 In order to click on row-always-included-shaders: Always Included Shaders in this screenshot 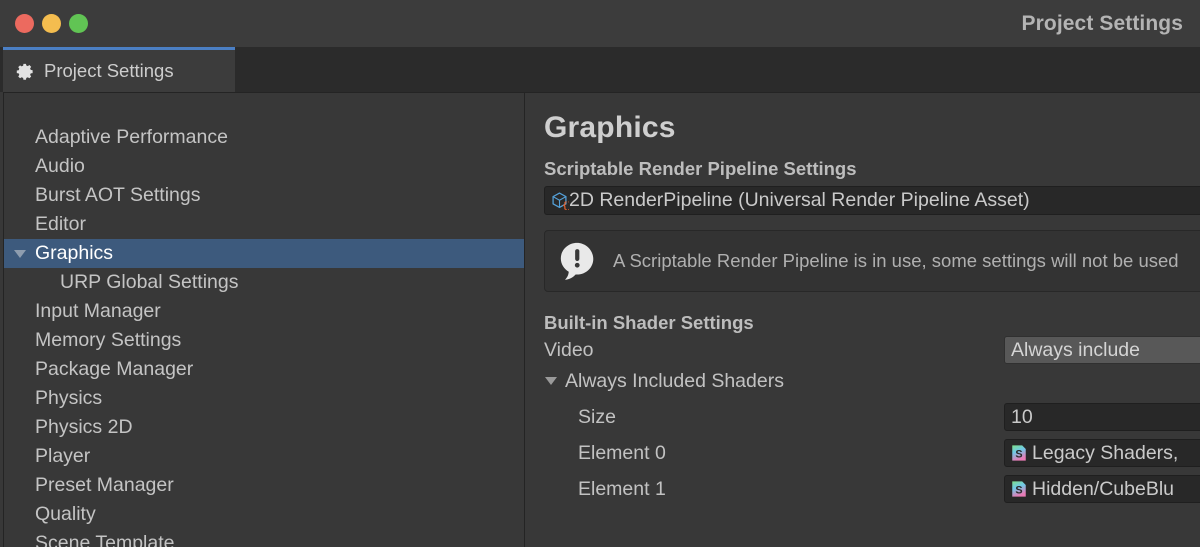, I will do `click(866, 381)`.